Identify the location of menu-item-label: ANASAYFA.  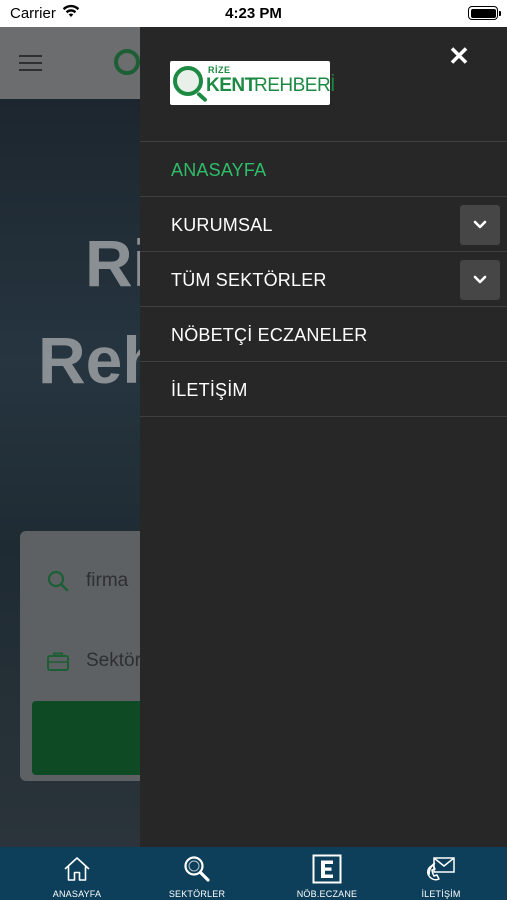
(219, 170).